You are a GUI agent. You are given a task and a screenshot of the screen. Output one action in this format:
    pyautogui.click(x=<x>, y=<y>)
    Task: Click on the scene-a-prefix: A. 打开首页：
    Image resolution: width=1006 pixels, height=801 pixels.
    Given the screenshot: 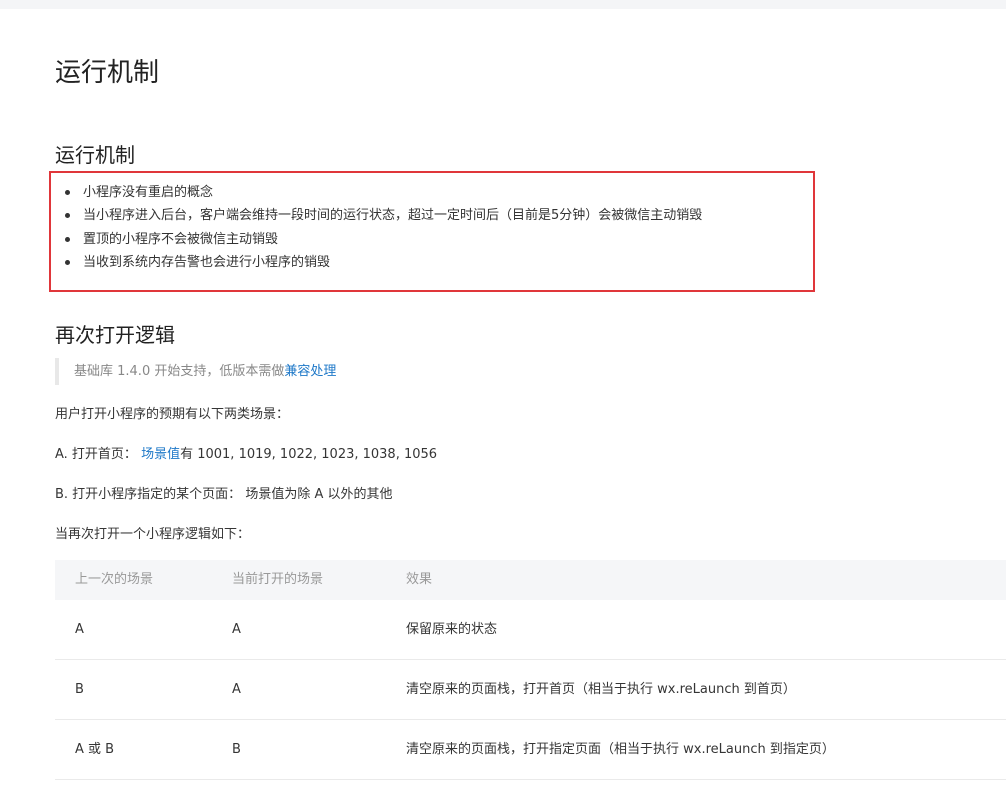 What is the action you would take?
    pyautogui.click(x=96, y=454)
    